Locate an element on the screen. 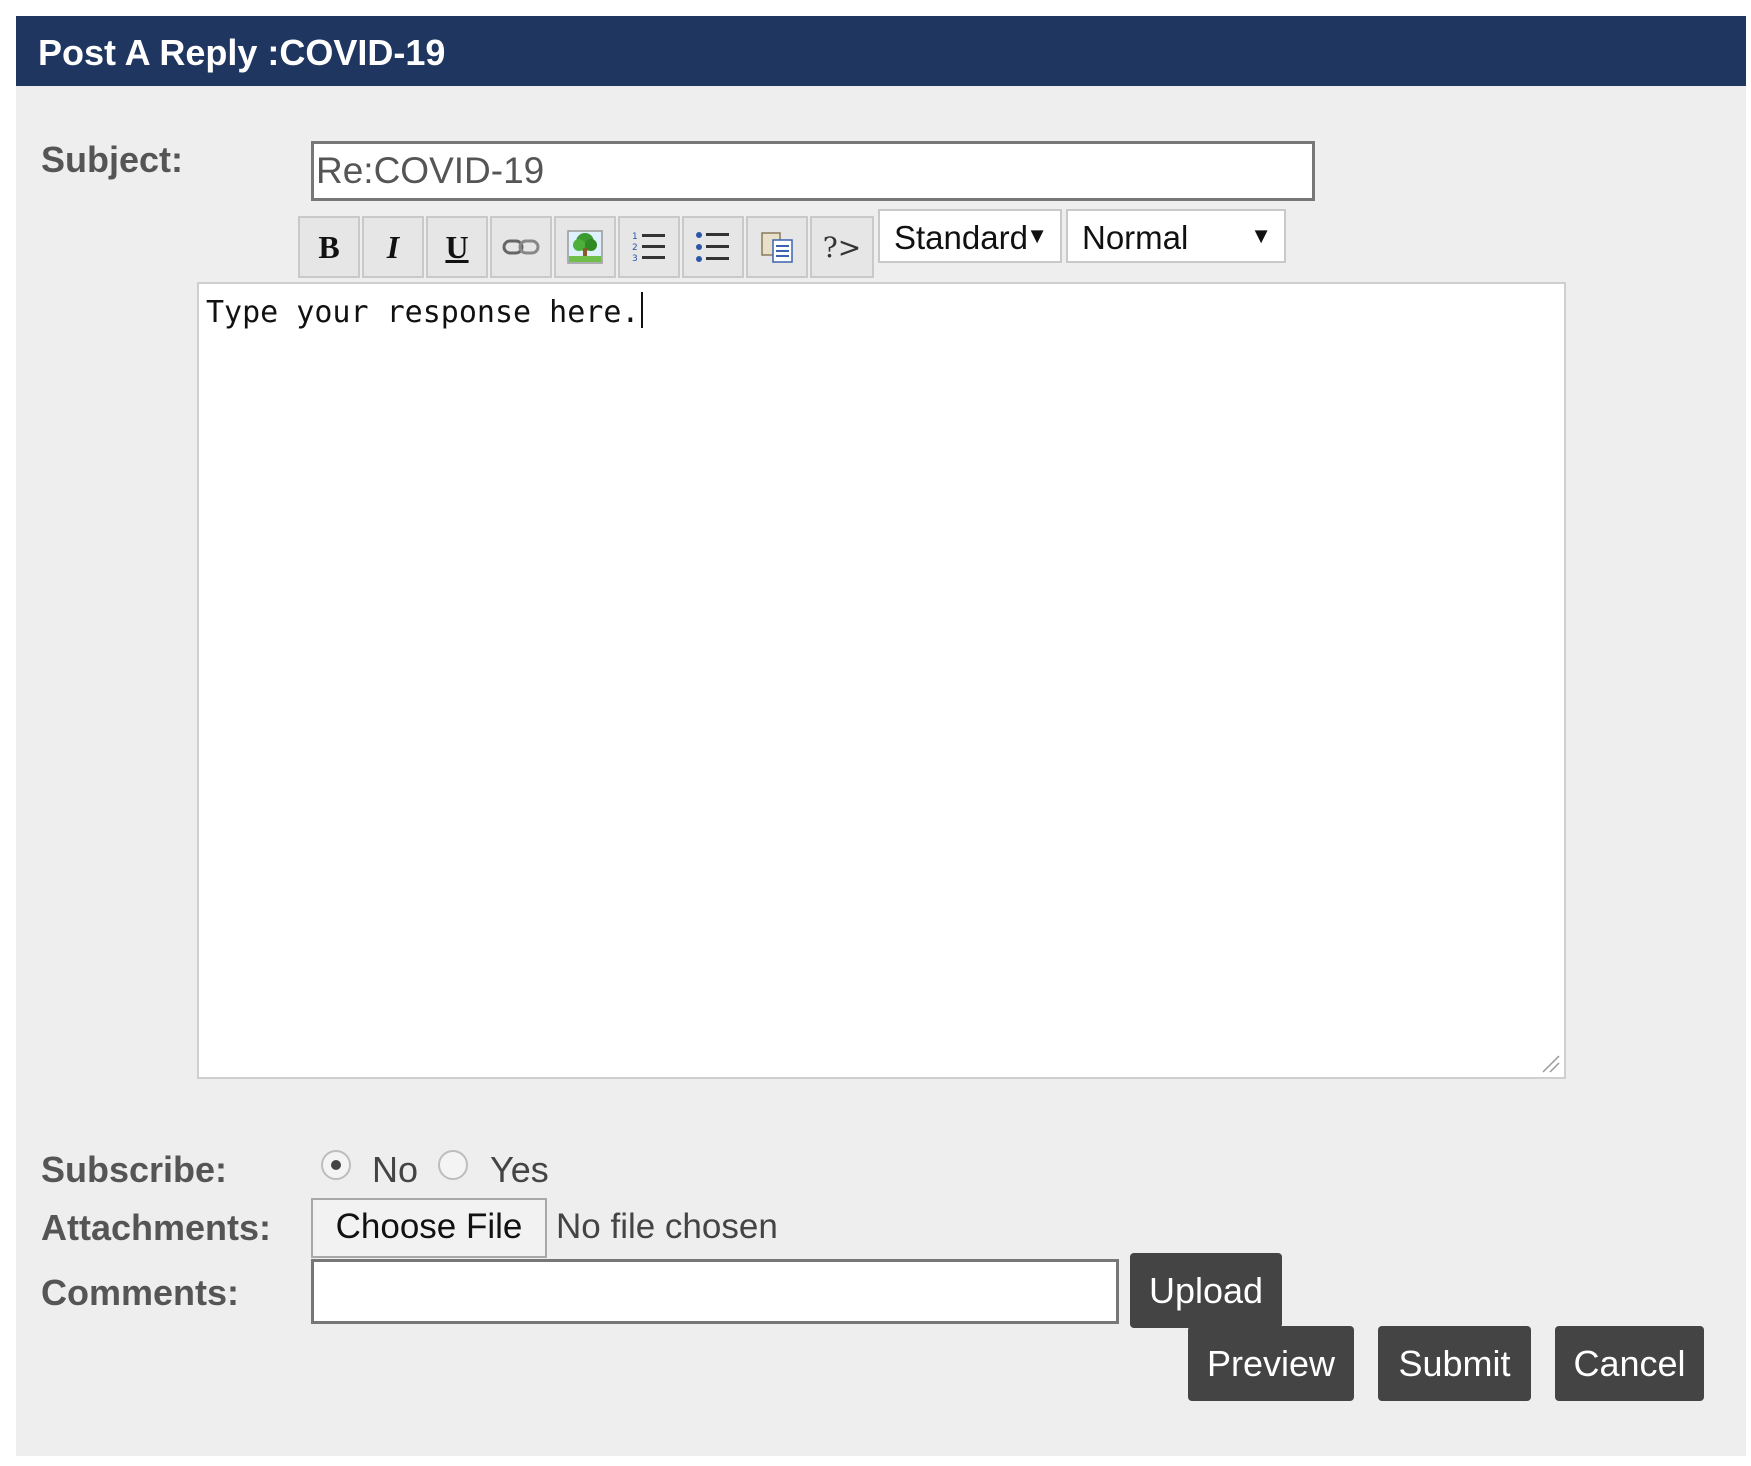  link-button is located at coordinates (521, 247).